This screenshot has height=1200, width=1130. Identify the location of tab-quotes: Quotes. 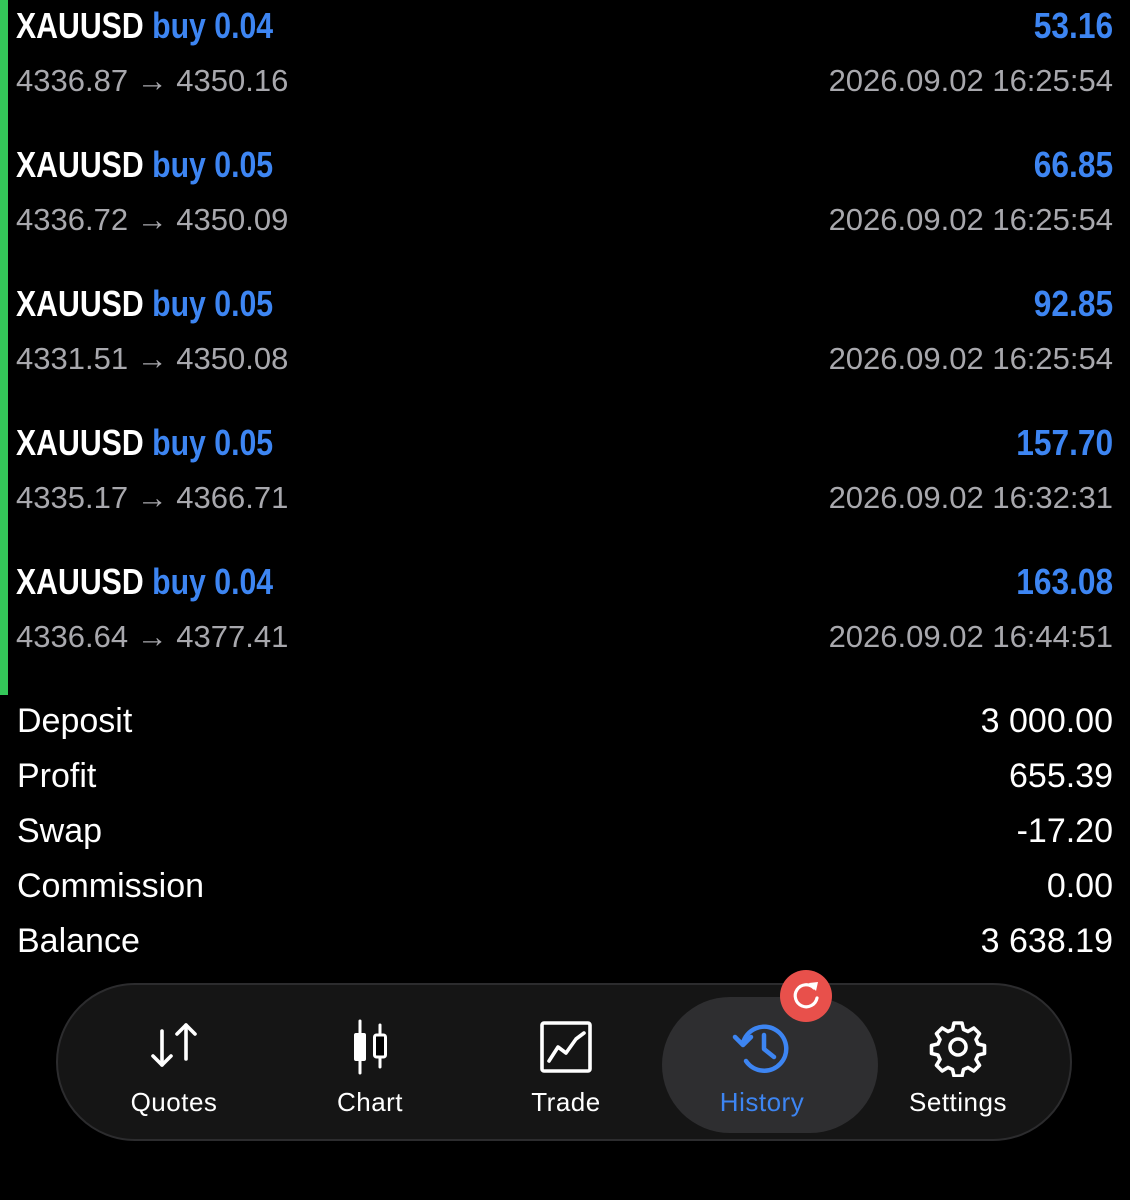
(174, 1062).